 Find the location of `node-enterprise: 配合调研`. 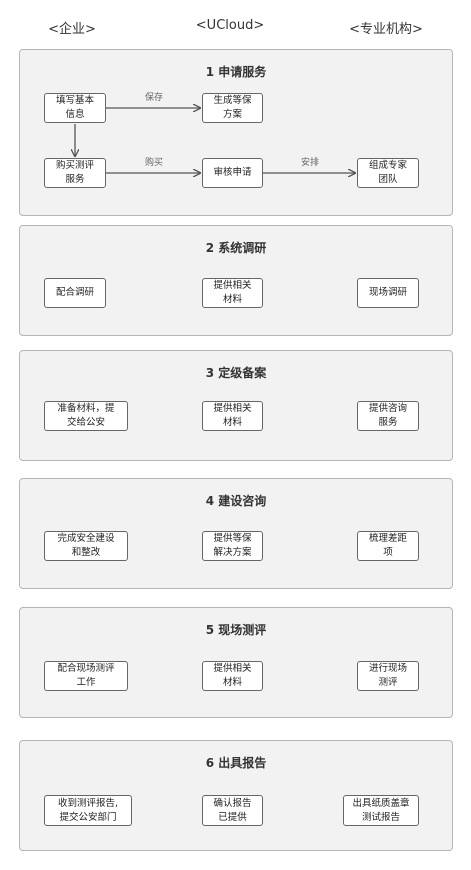

node-enterprise: 配合调研 is located at coordinates (75, 293).